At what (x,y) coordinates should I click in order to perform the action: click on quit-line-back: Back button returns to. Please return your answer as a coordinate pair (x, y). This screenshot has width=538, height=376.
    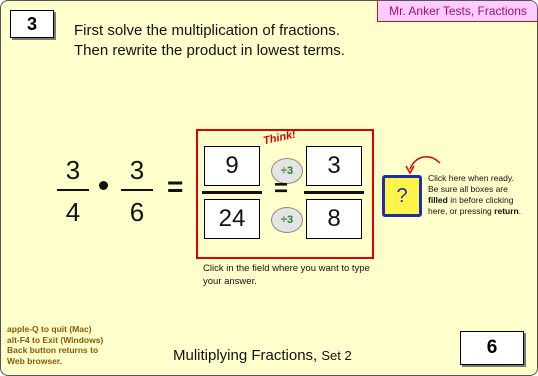
    Looking at the image, I should click on (53, 350).